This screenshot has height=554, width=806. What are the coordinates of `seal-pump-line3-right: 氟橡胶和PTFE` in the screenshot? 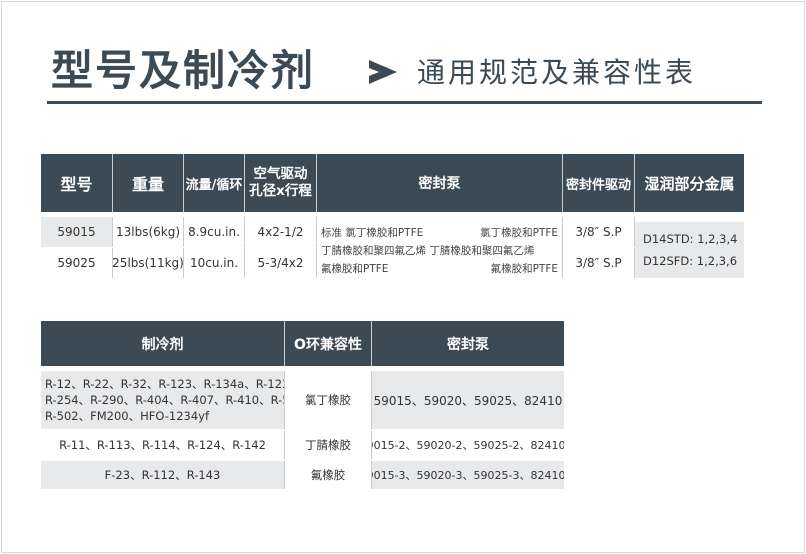 It's located at (524, 269).